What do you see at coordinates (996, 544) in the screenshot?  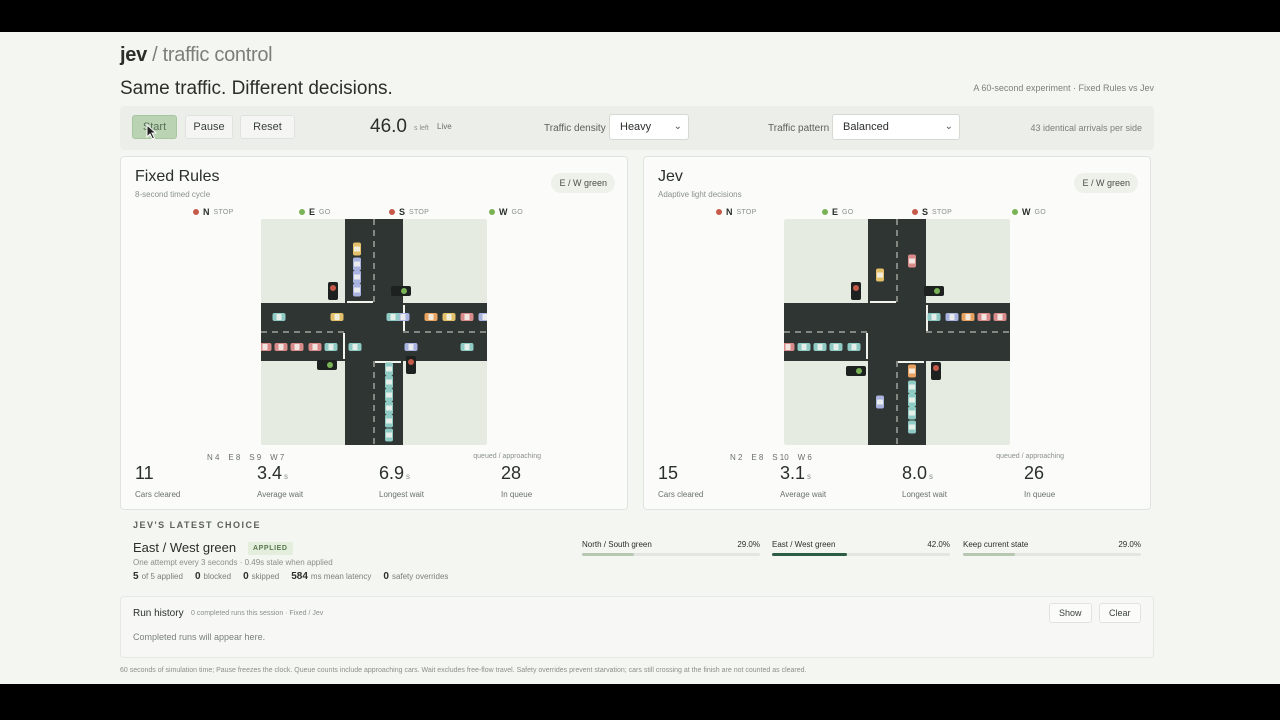 I see `option-label: Keep current state` at bounding box center [996, 544].